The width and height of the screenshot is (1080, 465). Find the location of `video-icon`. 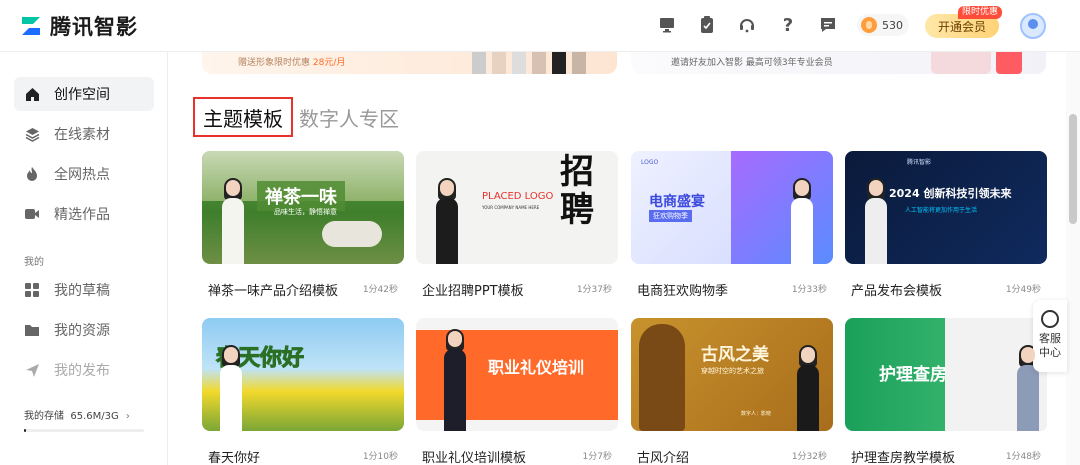

video-icon is located at coordinates (32, 214).